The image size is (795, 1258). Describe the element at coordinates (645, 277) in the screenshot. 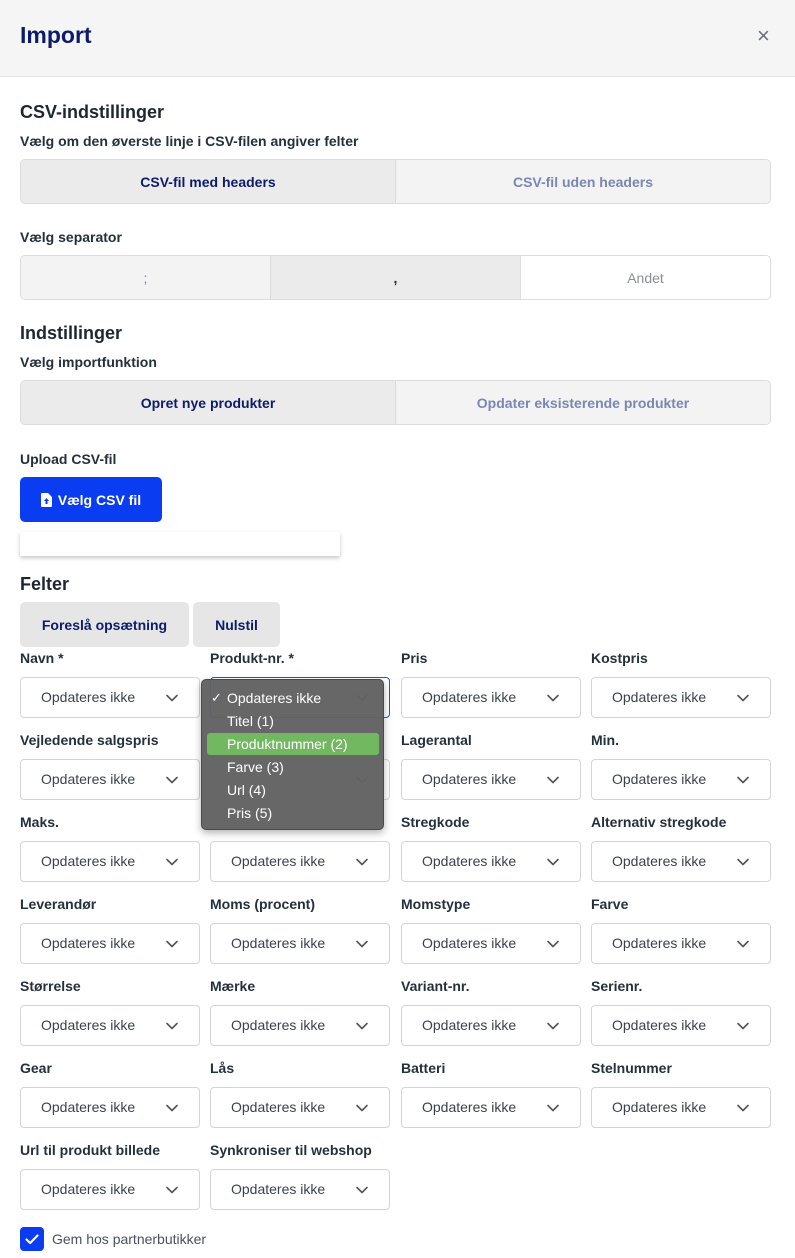

I see `separator-other-option: Andet` at that location.